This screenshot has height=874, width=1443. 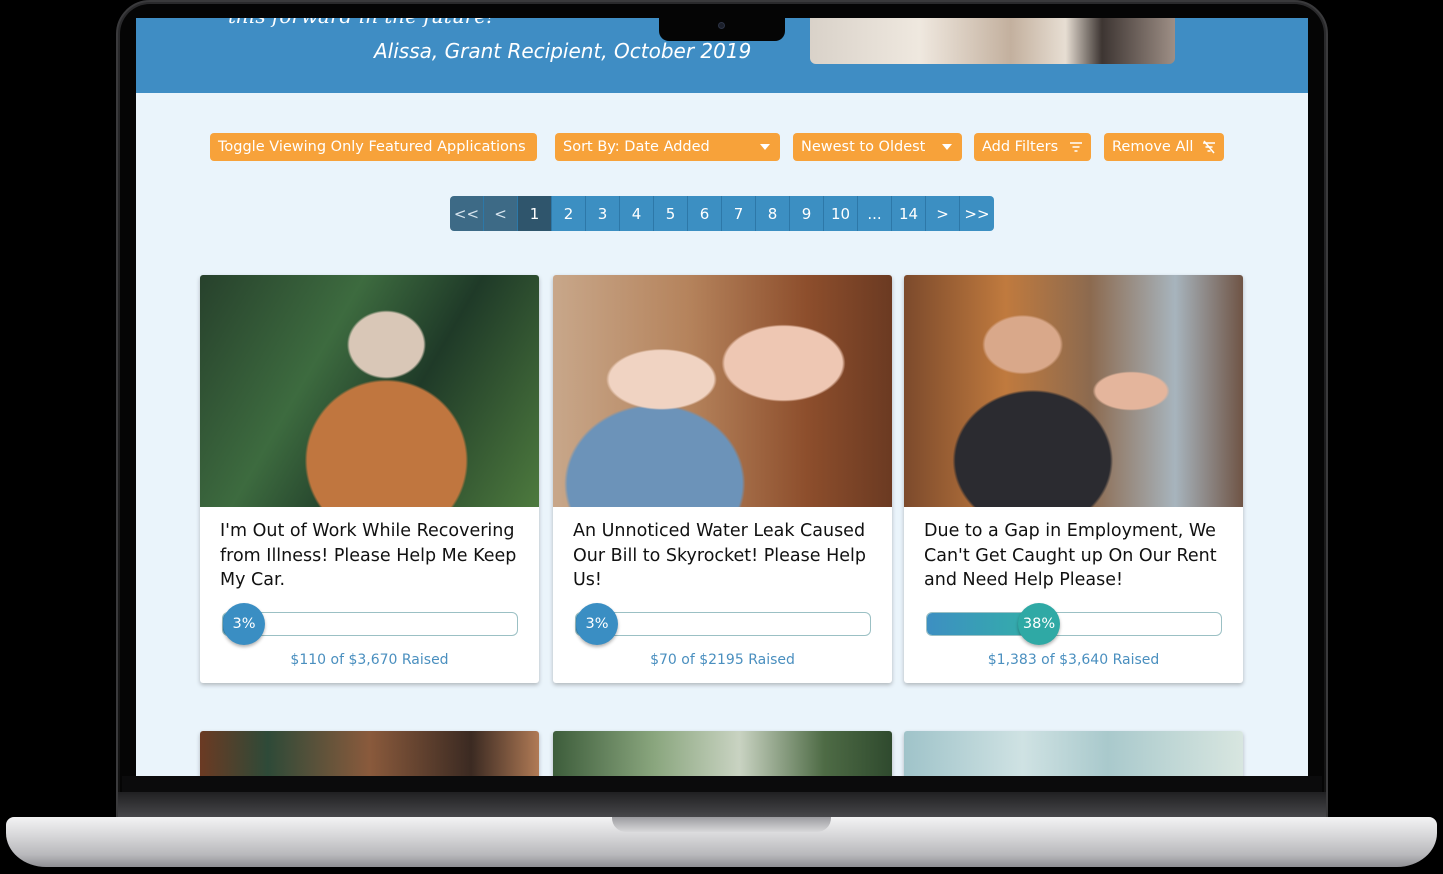 I want to click on add-filters-label: Add Filters, so click(x=1020, y=147).